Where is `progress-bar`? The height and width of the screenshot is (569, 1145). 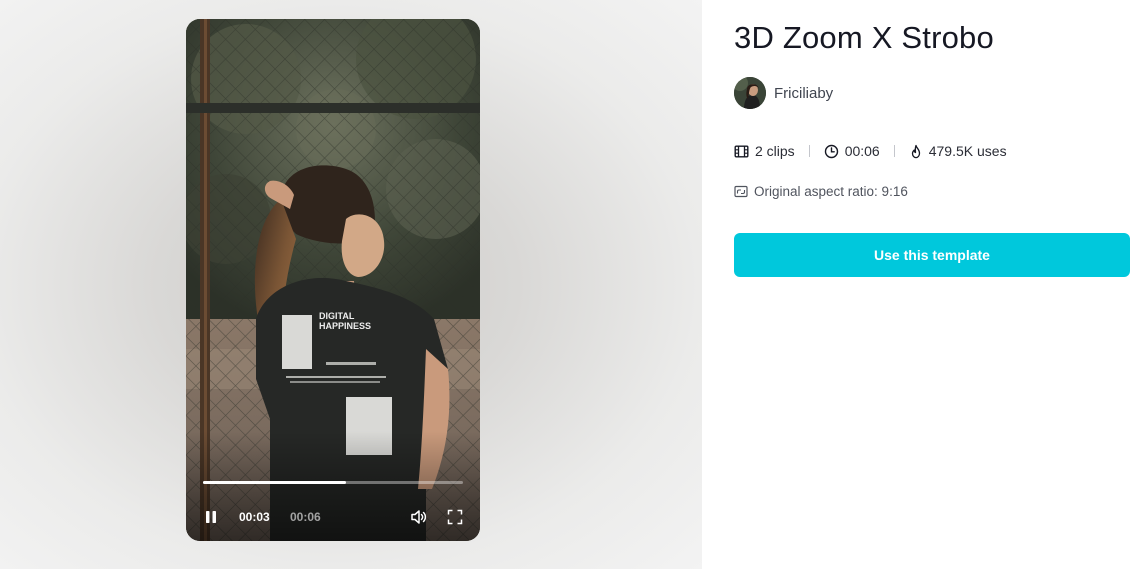 progress-bar is located at coordinates (333, 482).